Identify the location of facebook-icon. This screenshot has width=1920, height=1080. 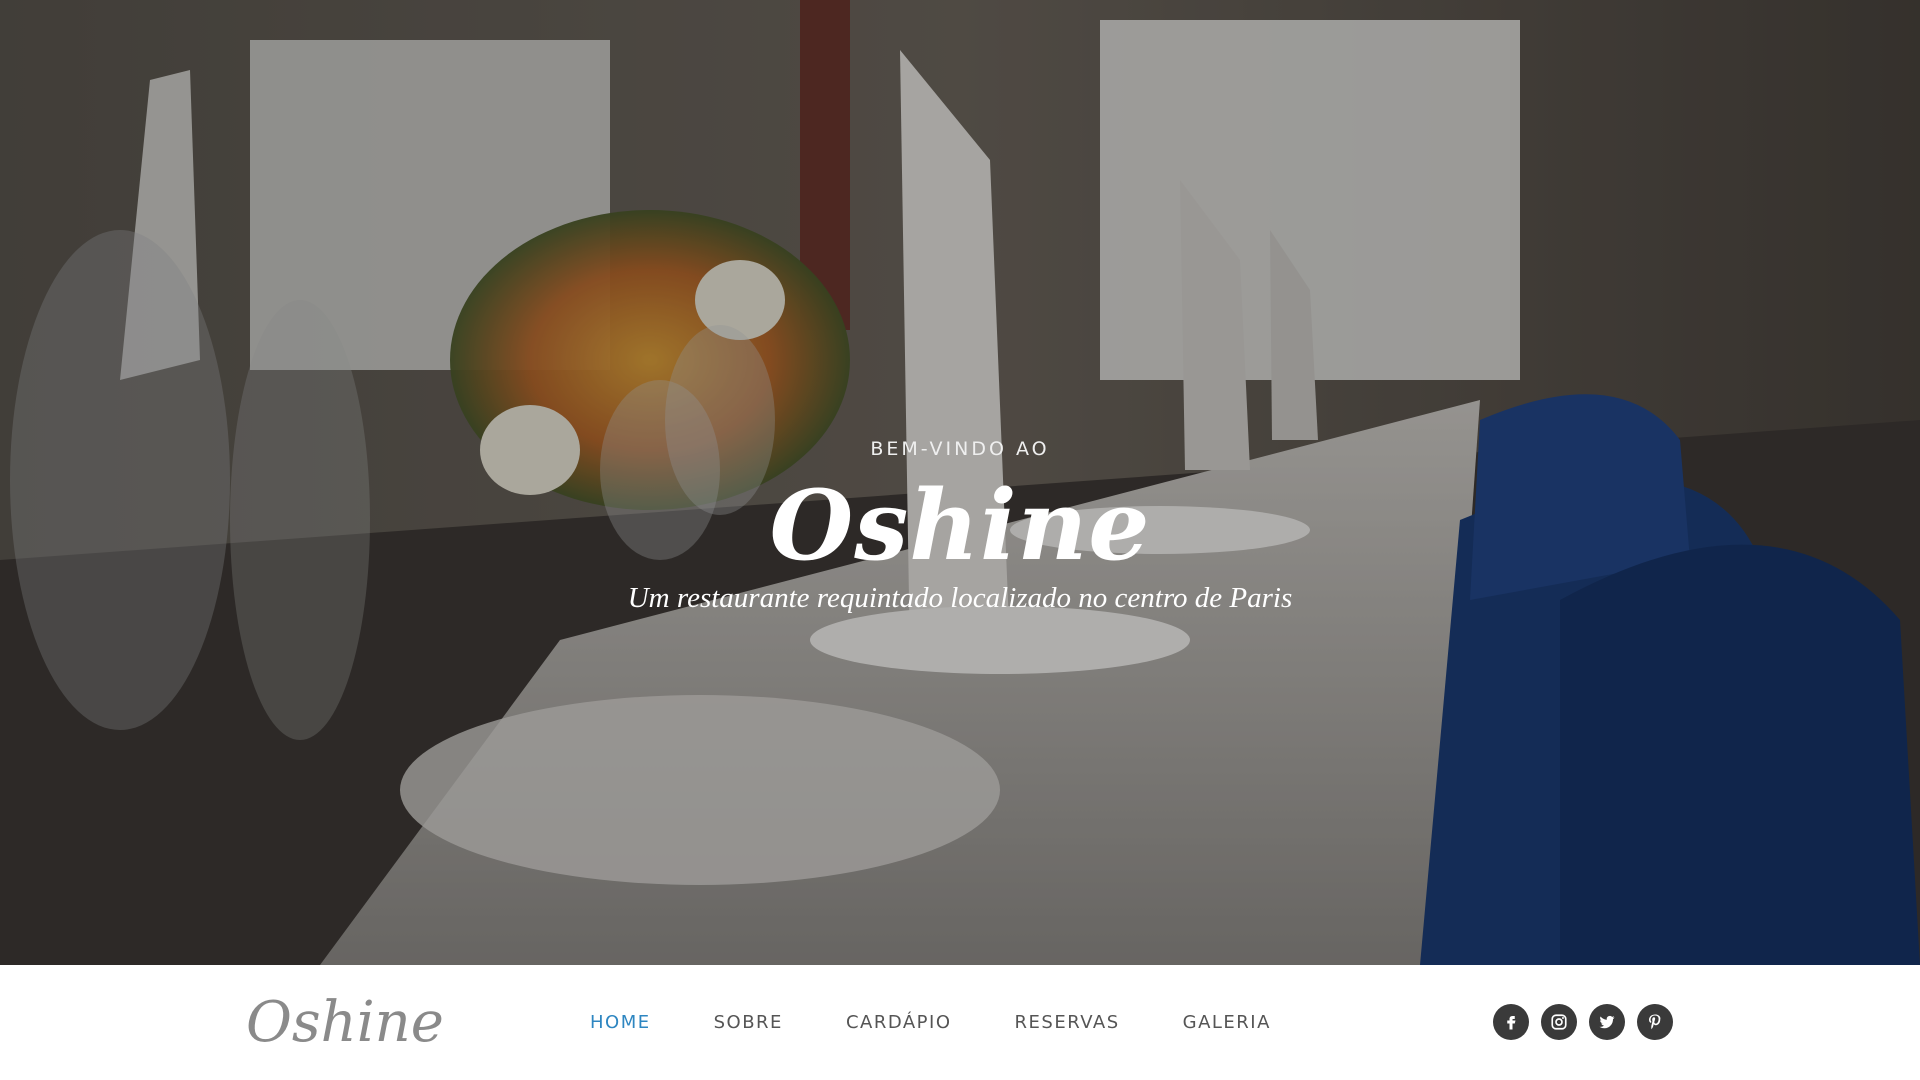
(1511, 1022).